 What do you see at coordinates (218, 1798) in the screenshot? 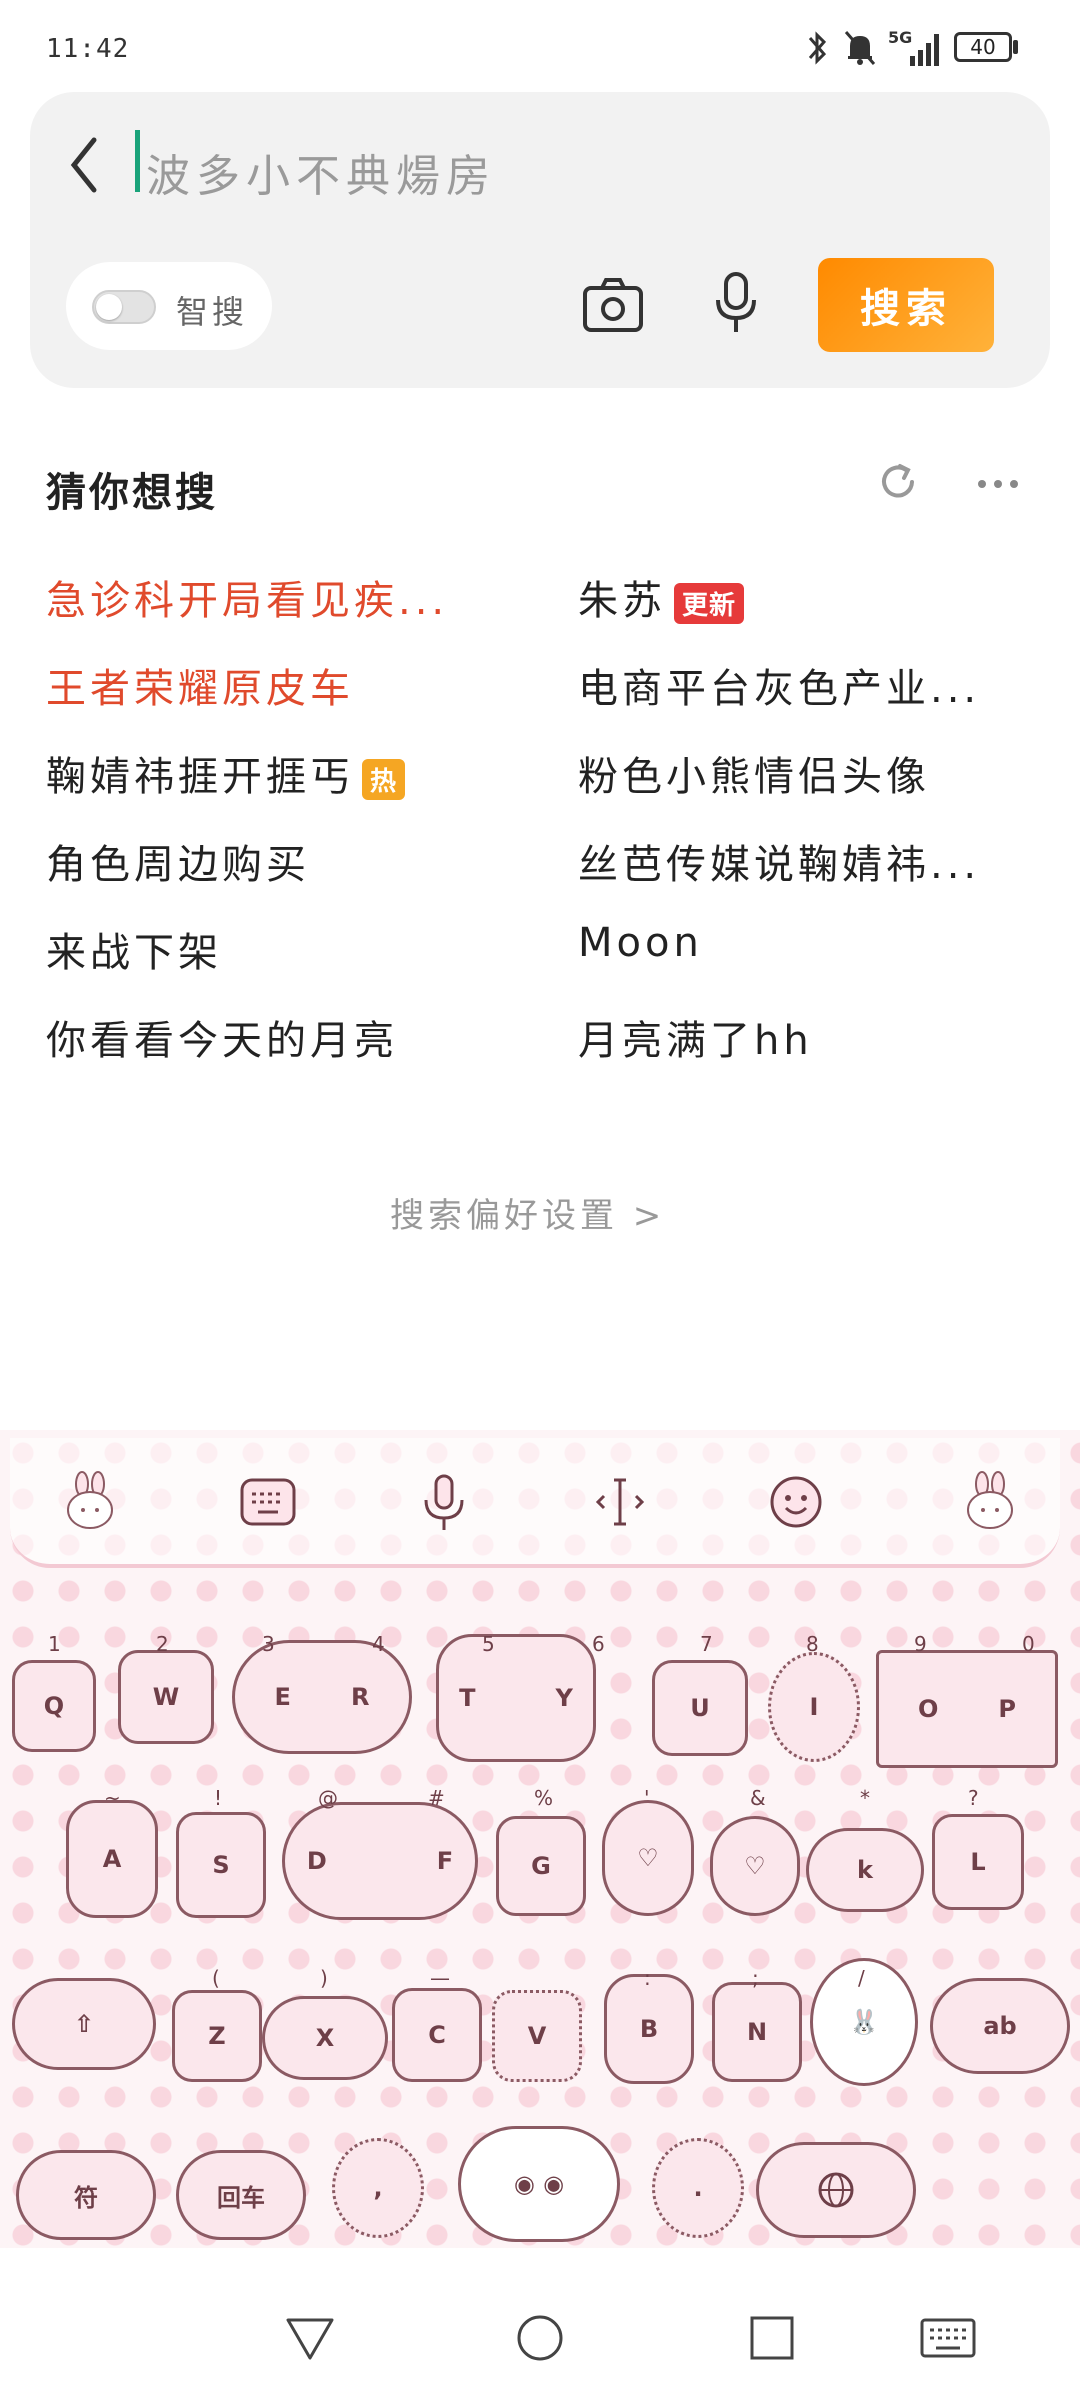
I see `symbol-hint: !` at bounding box center [218, 1798].